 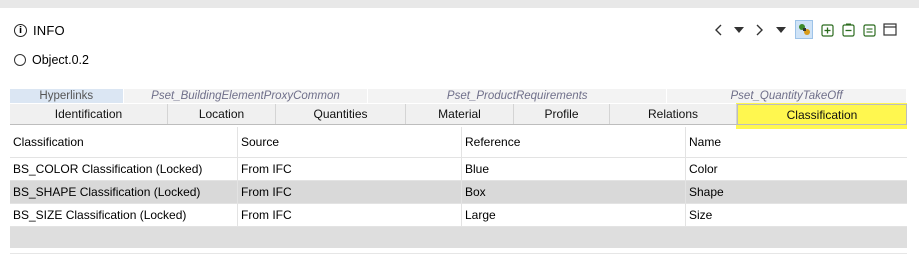 I want to click on table-header-row: Classification Source Reference Name, so click(x=458, y=142).